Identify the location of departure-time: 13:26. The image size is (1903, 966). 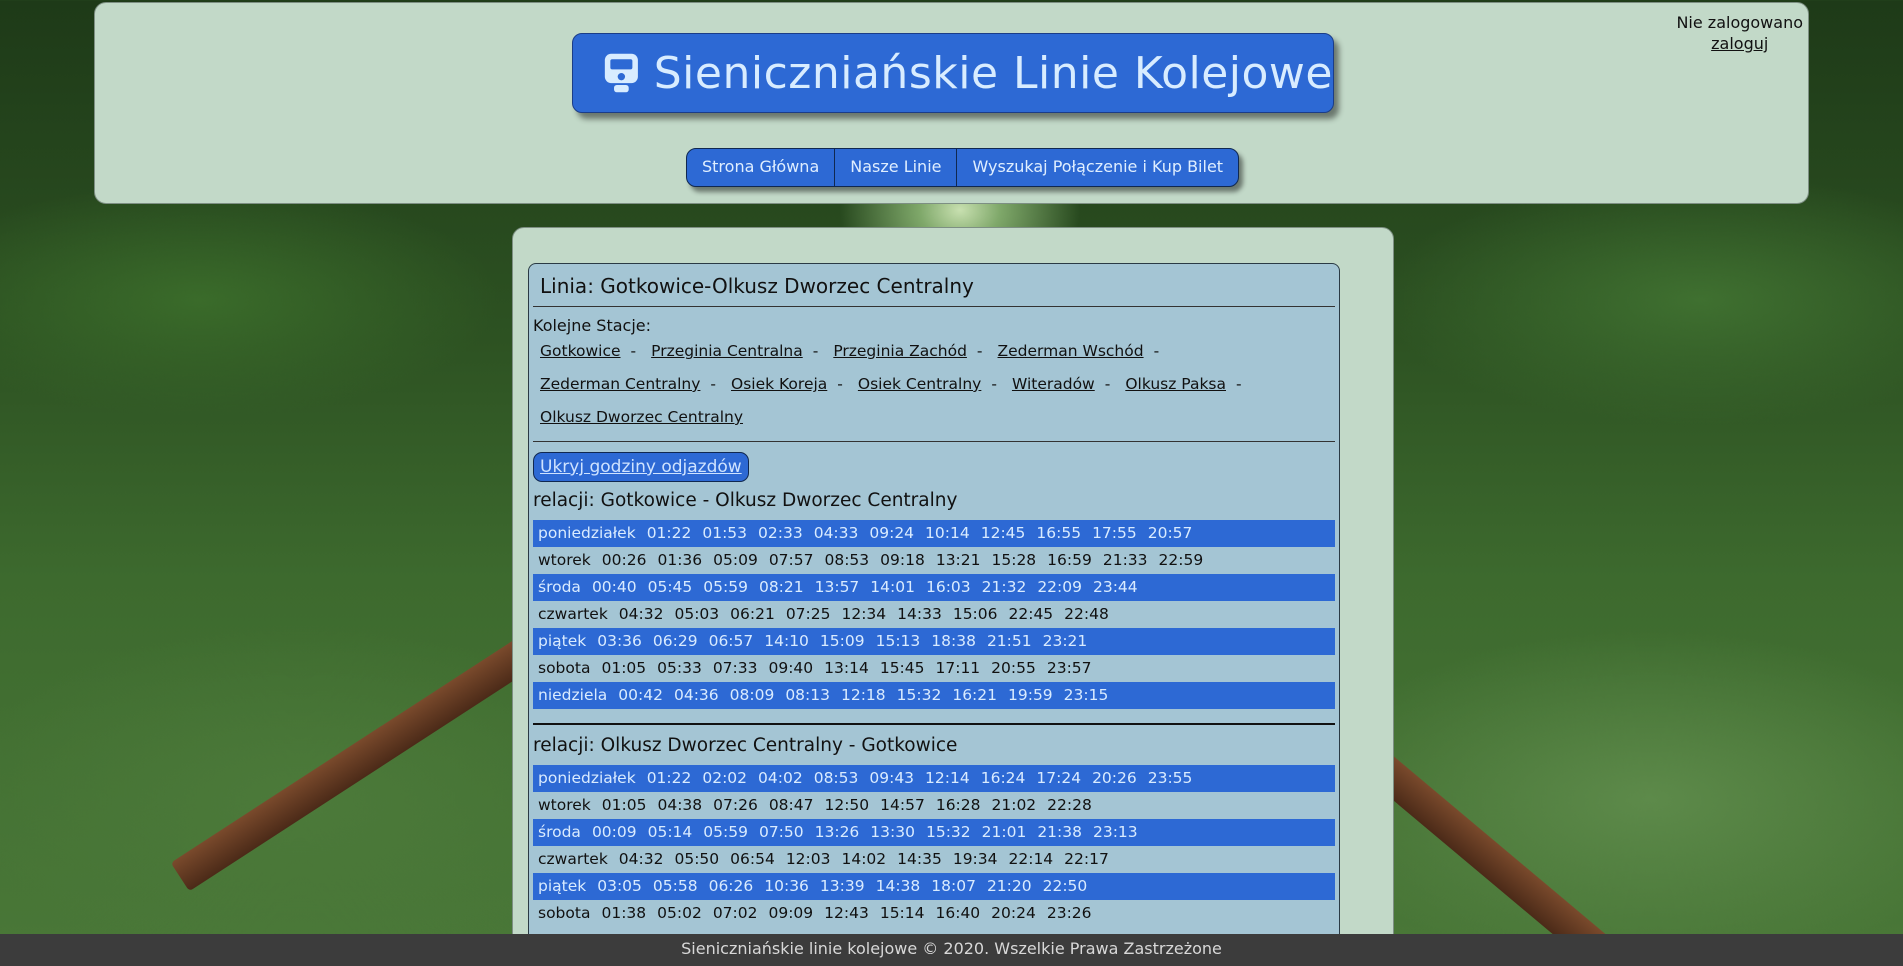
(837, 832).